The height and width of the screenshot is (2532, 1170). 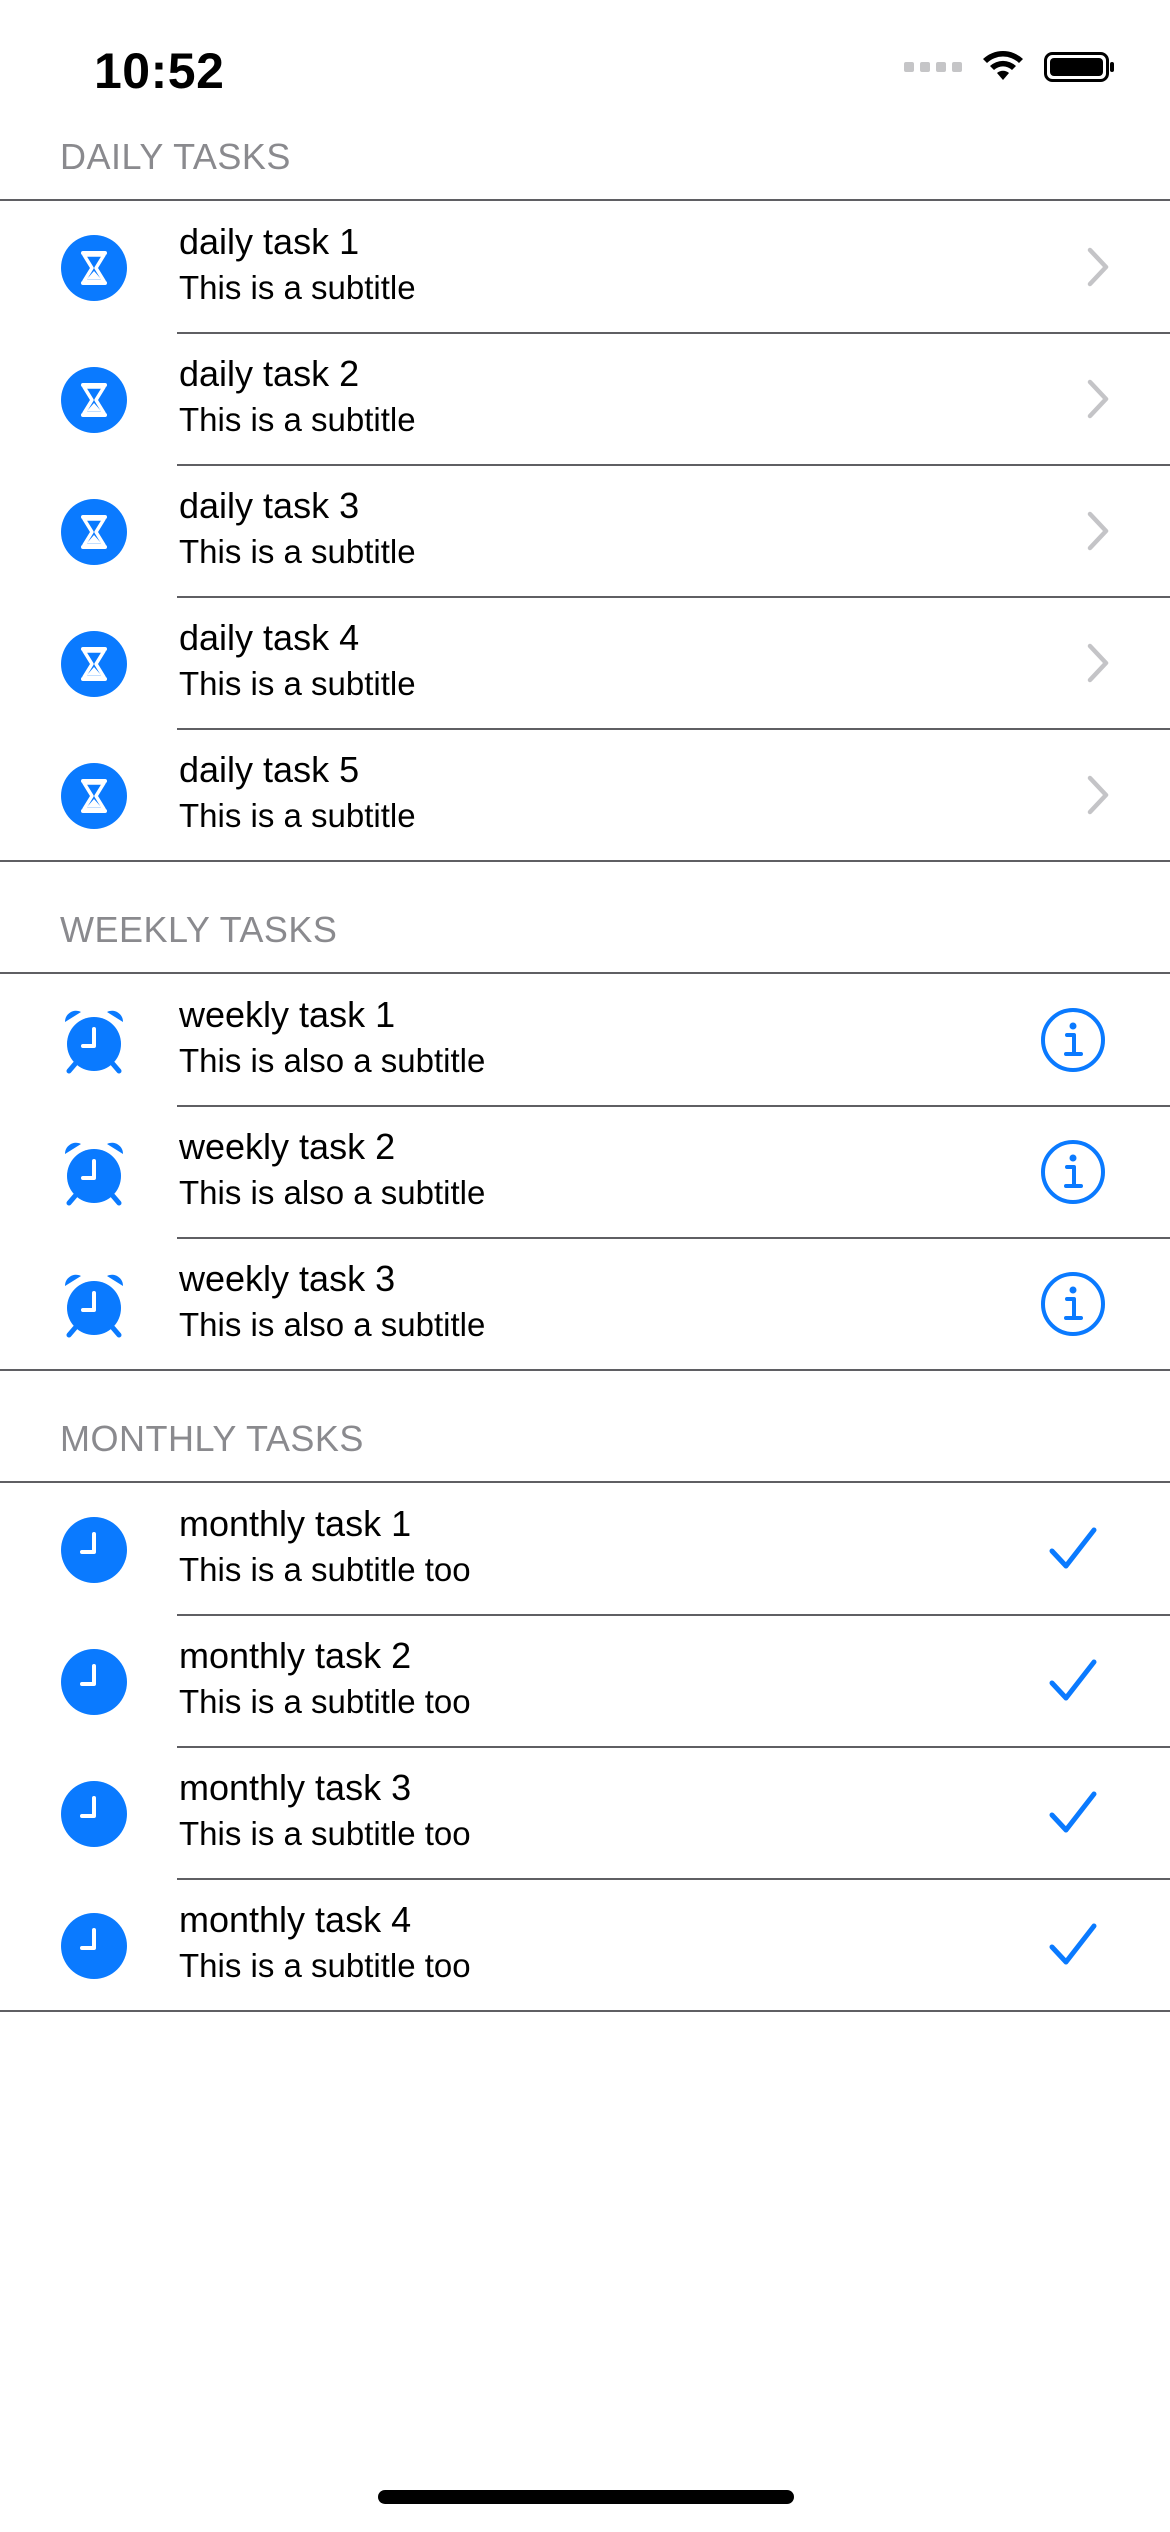 I want to click on task-title: daily task 1, so click(x=269, y=241).